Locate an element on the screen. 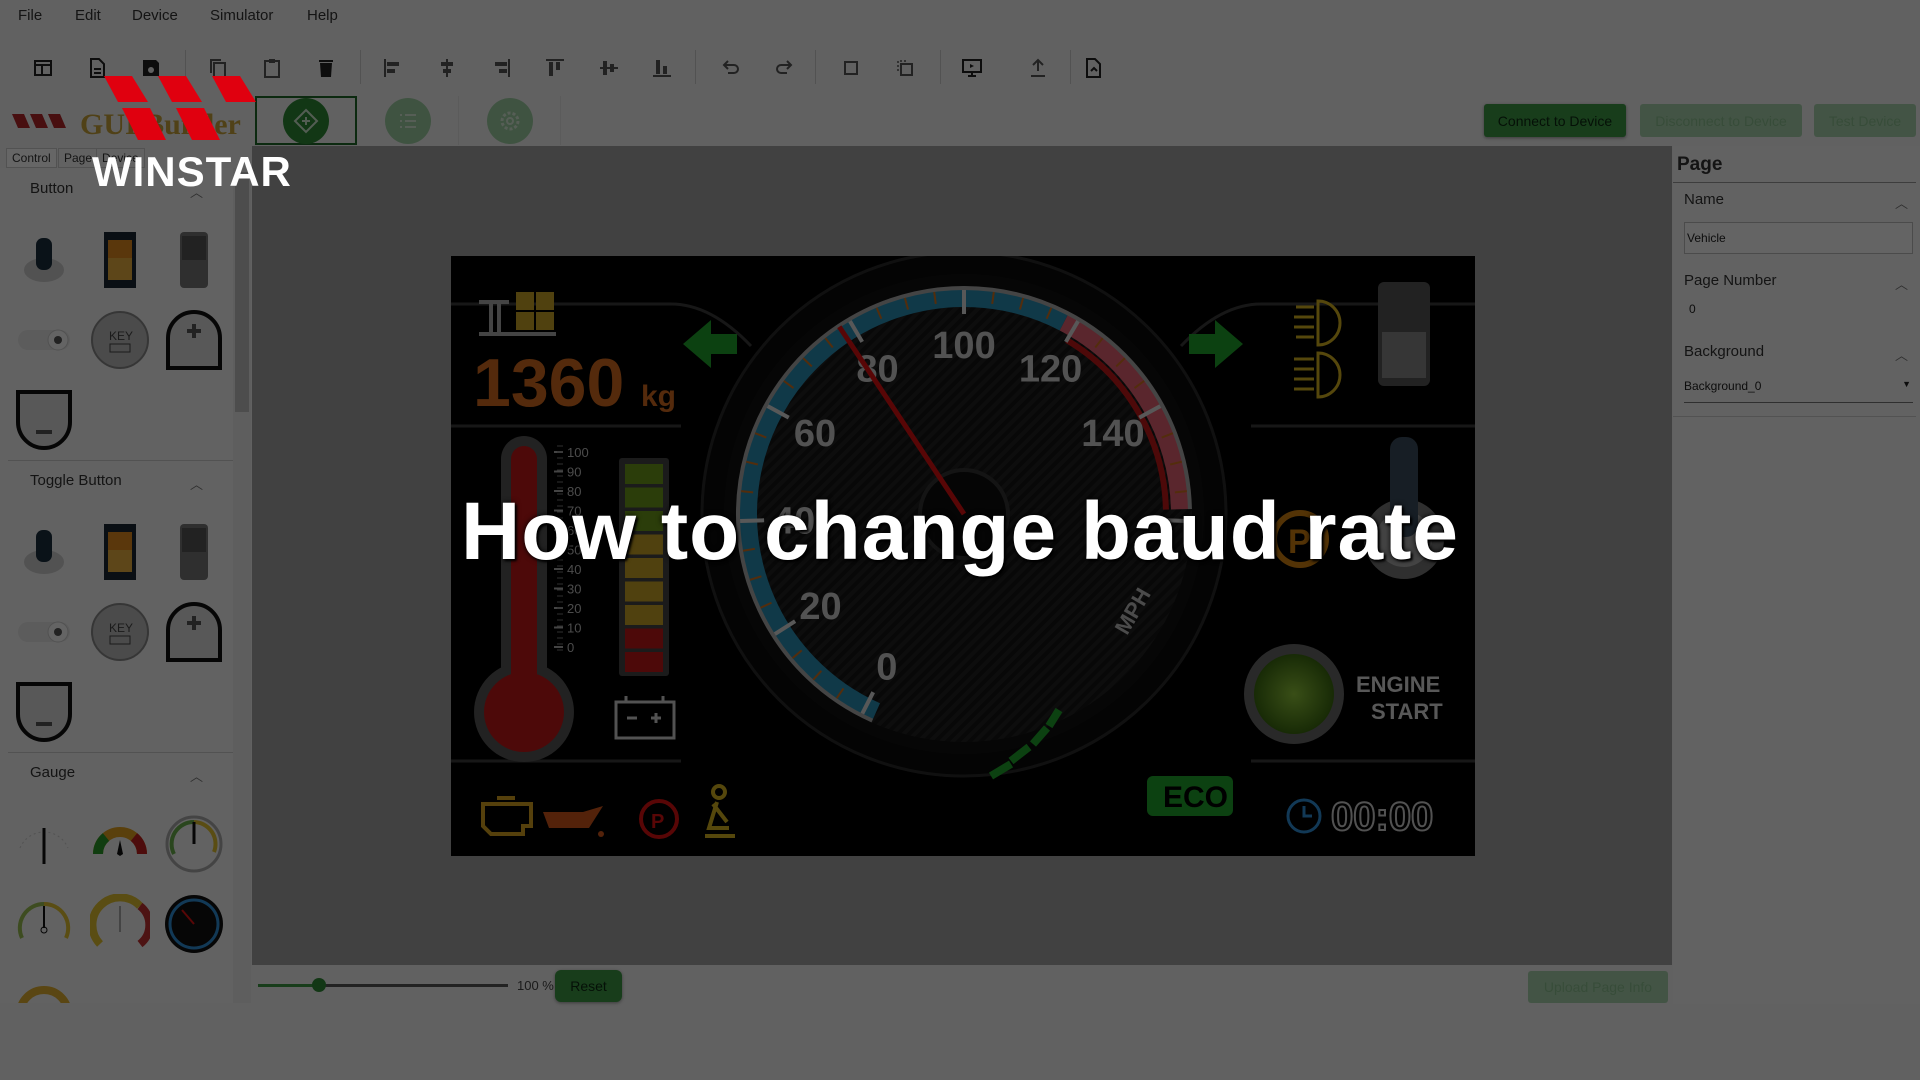  bring-front-button is located at coordinates (851, 68).